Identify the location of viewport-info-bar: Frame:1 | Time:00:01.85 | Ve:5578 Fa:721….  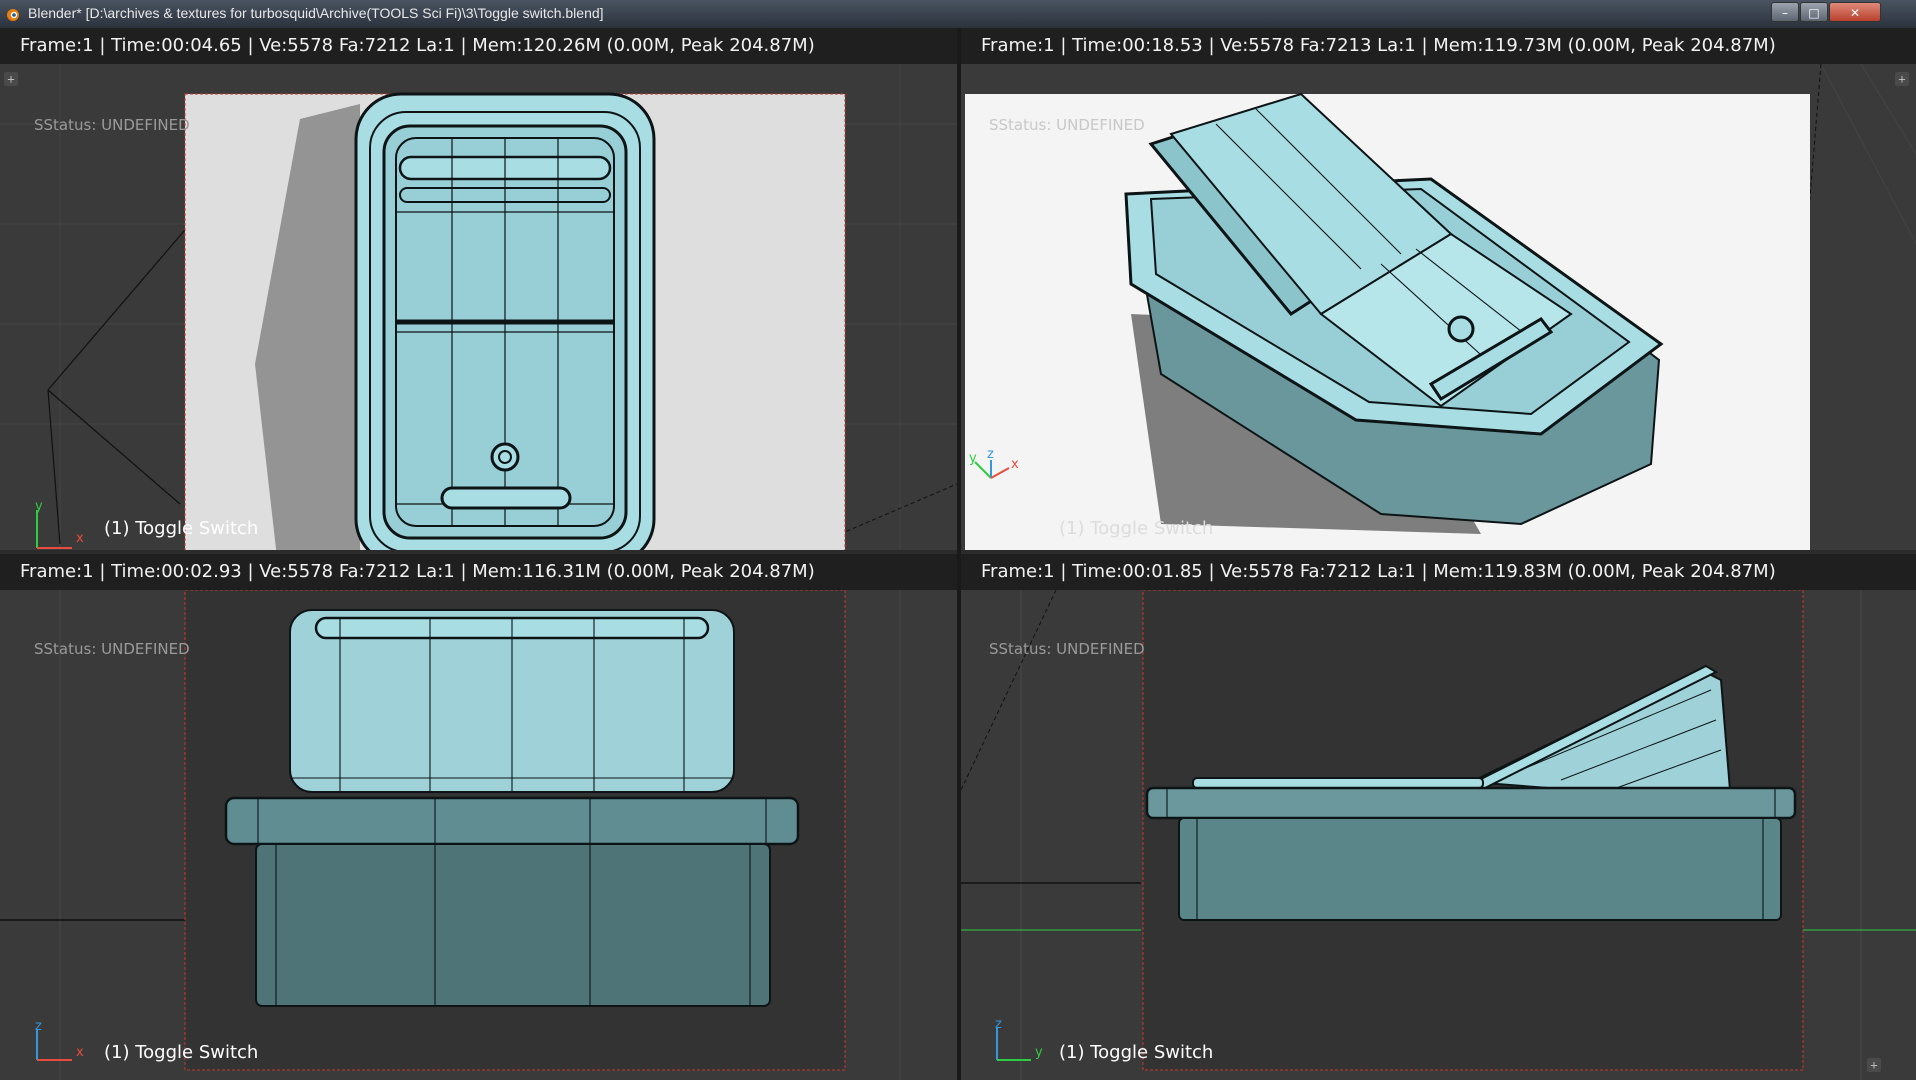
(1438, 572).